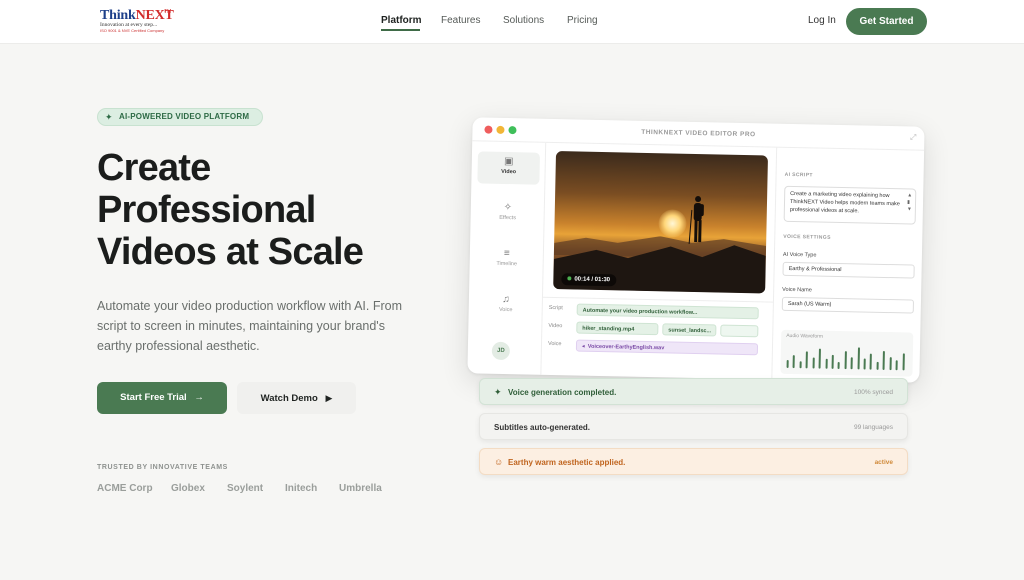  I want to click on arrow-right-icon: →, so click(199, 397).